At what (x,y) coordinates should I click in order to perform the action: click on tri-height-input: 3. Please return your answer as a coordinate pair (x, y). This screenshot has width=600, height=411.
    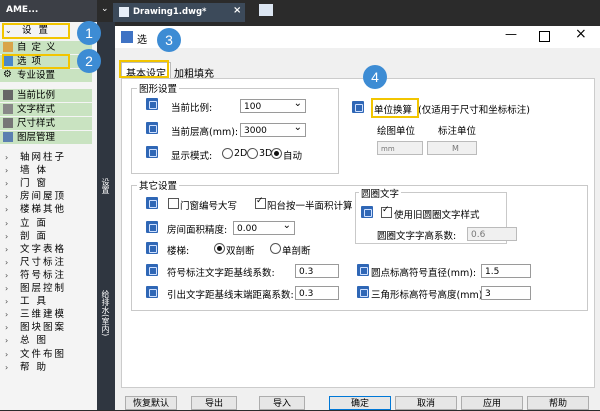
    Looking at the image, I should click on (506, 293).